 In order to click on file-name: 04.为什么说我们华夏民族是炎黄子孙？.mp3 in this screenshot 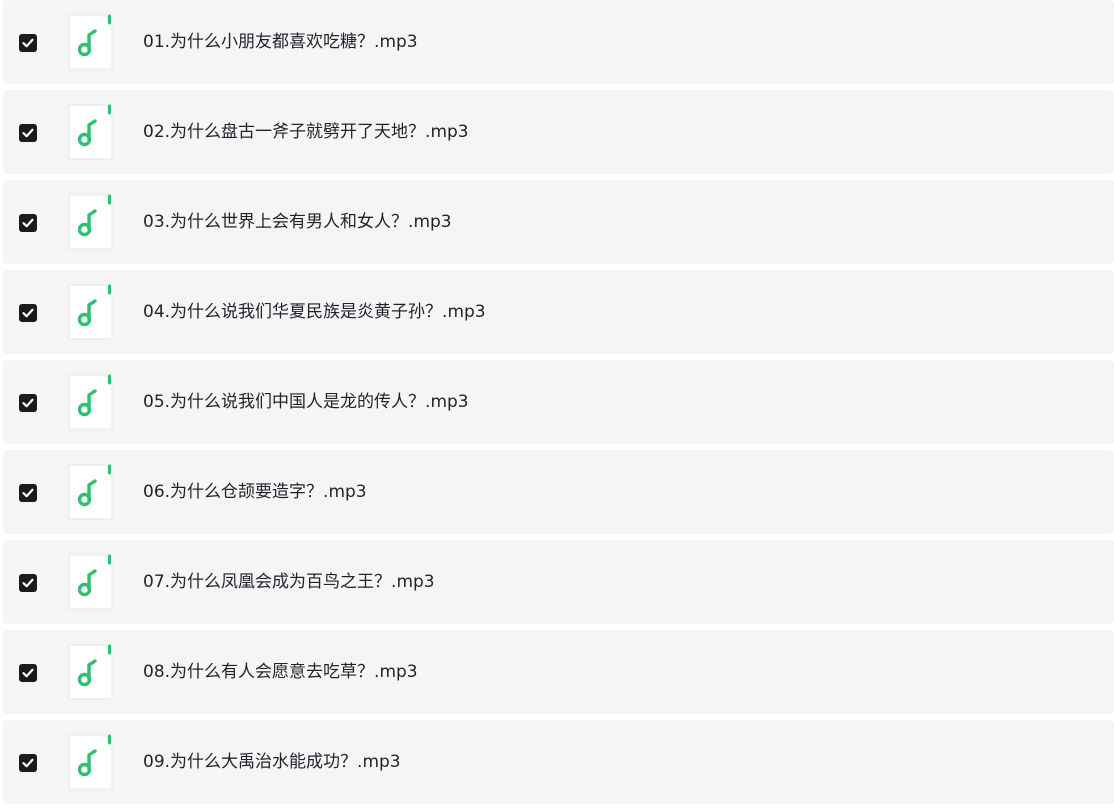, I will do `click(314, 312)`.